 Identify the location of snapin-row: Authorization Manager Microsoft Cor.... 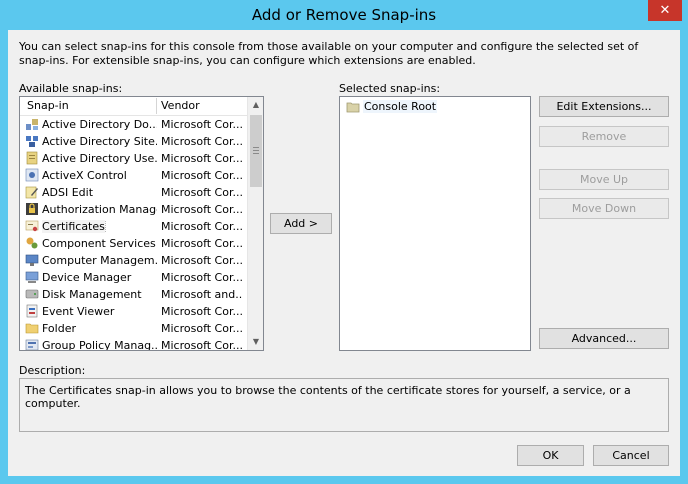
(133, 209).